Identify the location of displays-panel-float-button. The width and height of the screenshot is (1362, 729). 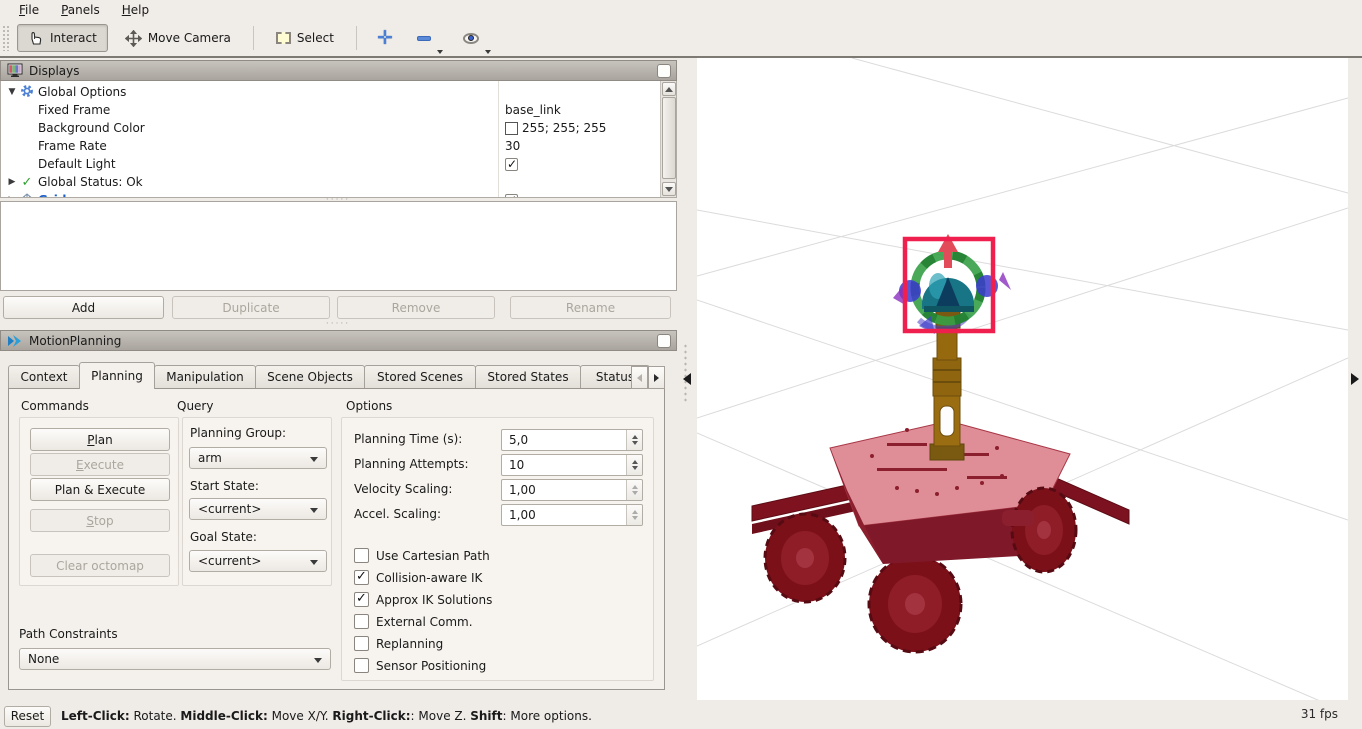
(664, 71).